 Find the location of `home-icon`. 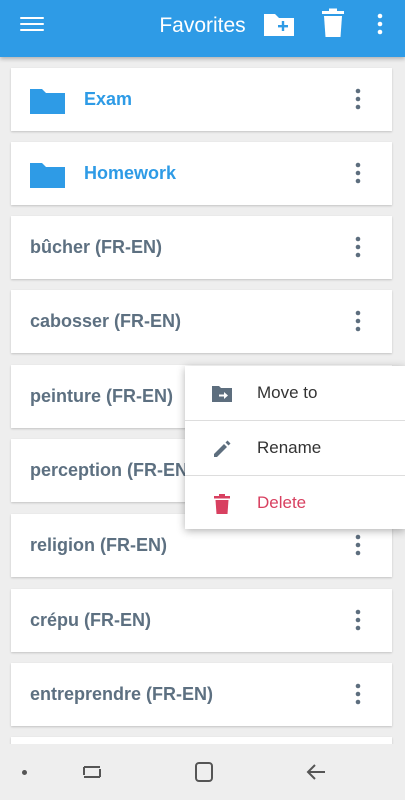

home-icon is located at coordinates (204, 772).